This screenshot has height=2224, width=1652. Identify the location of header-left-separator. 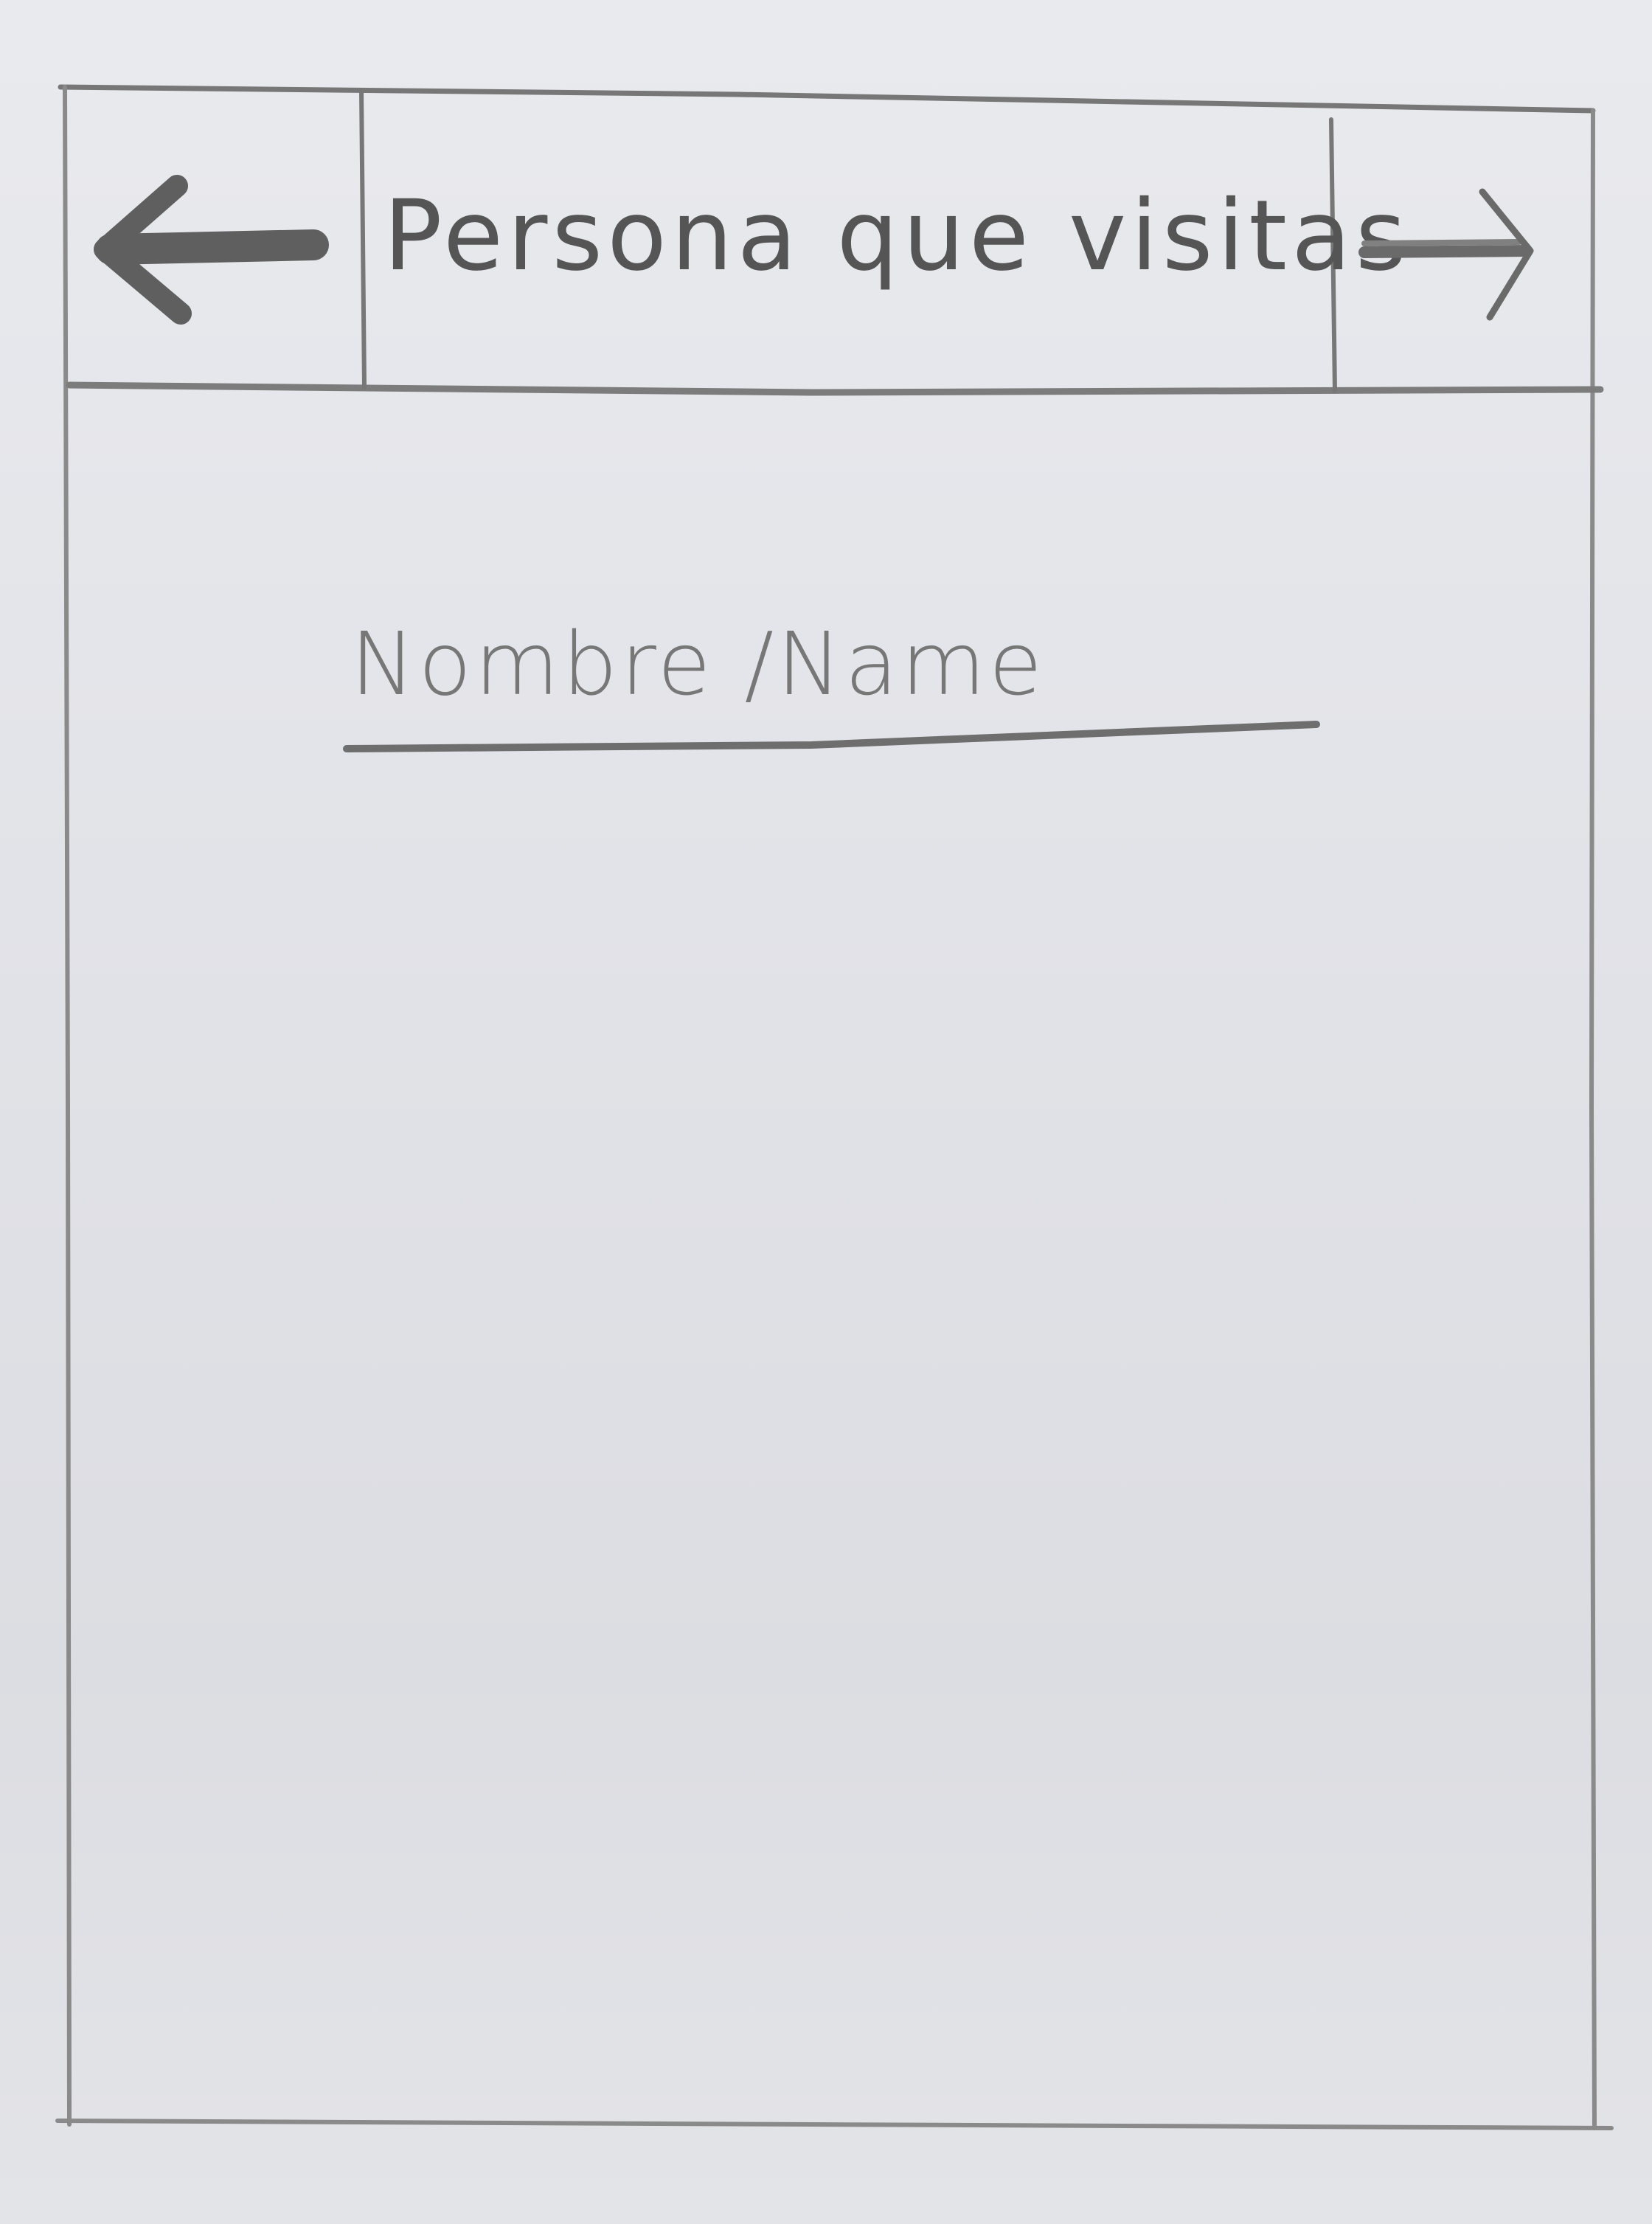
(363, 238).